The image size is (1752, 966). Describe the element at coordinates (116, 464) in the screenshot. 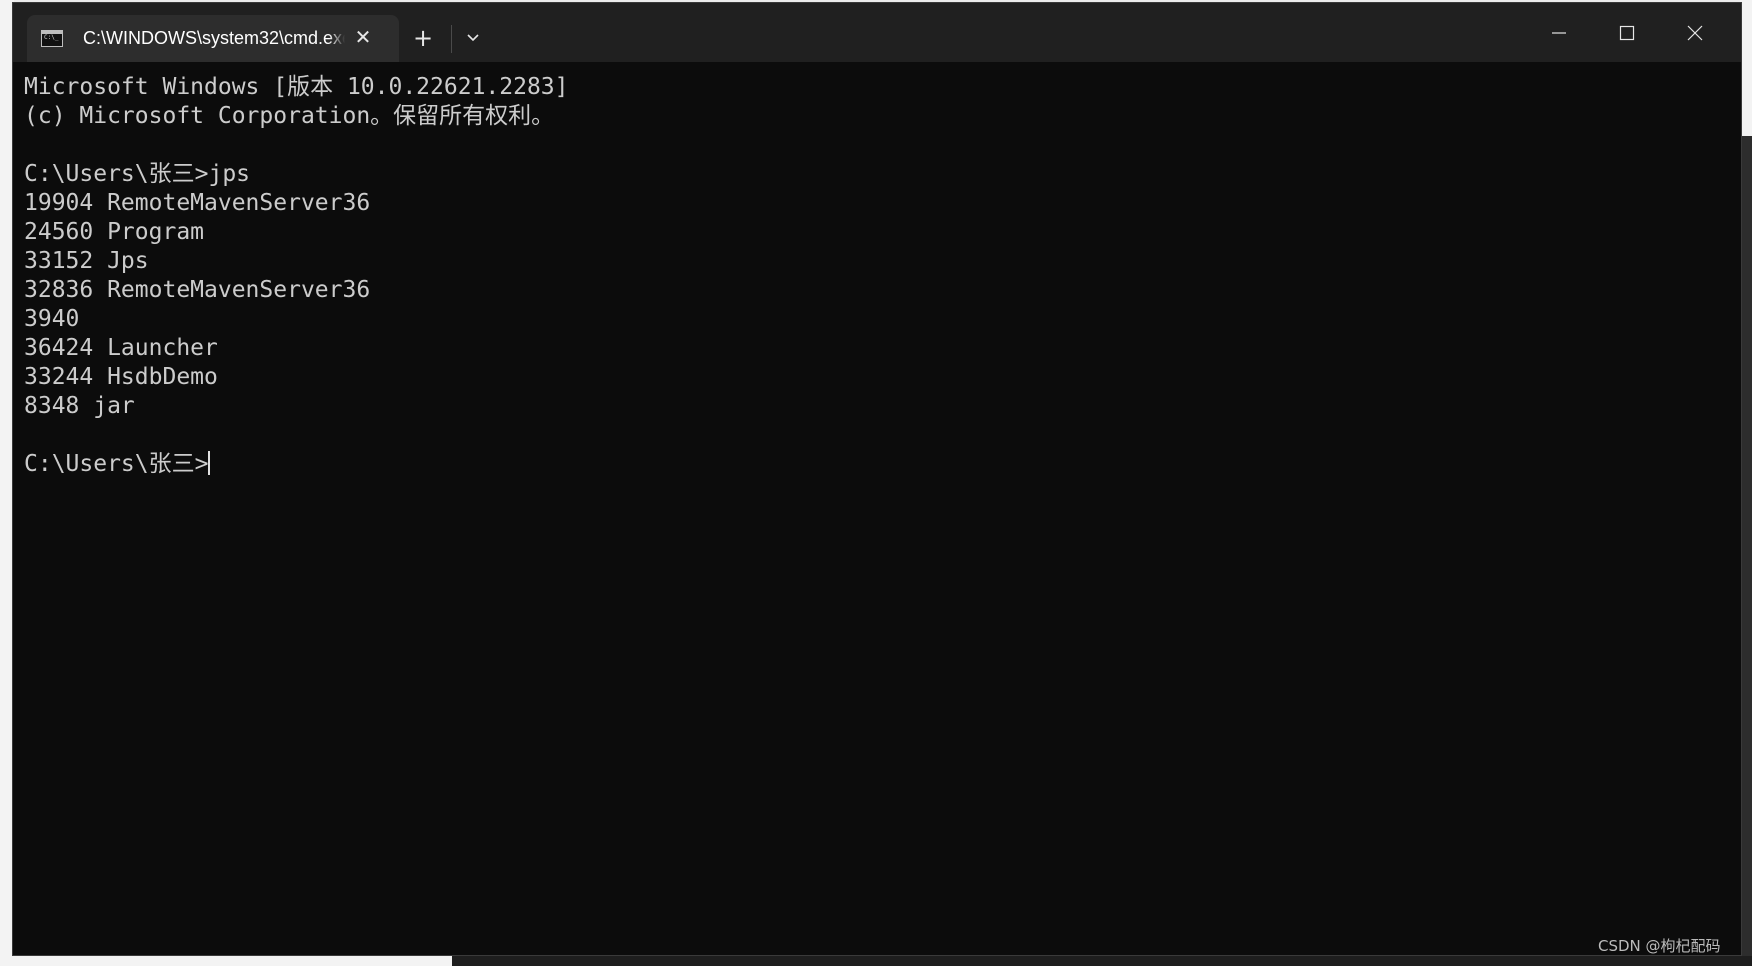

I see `command-prompt: C:\Users\张三>` at that location.